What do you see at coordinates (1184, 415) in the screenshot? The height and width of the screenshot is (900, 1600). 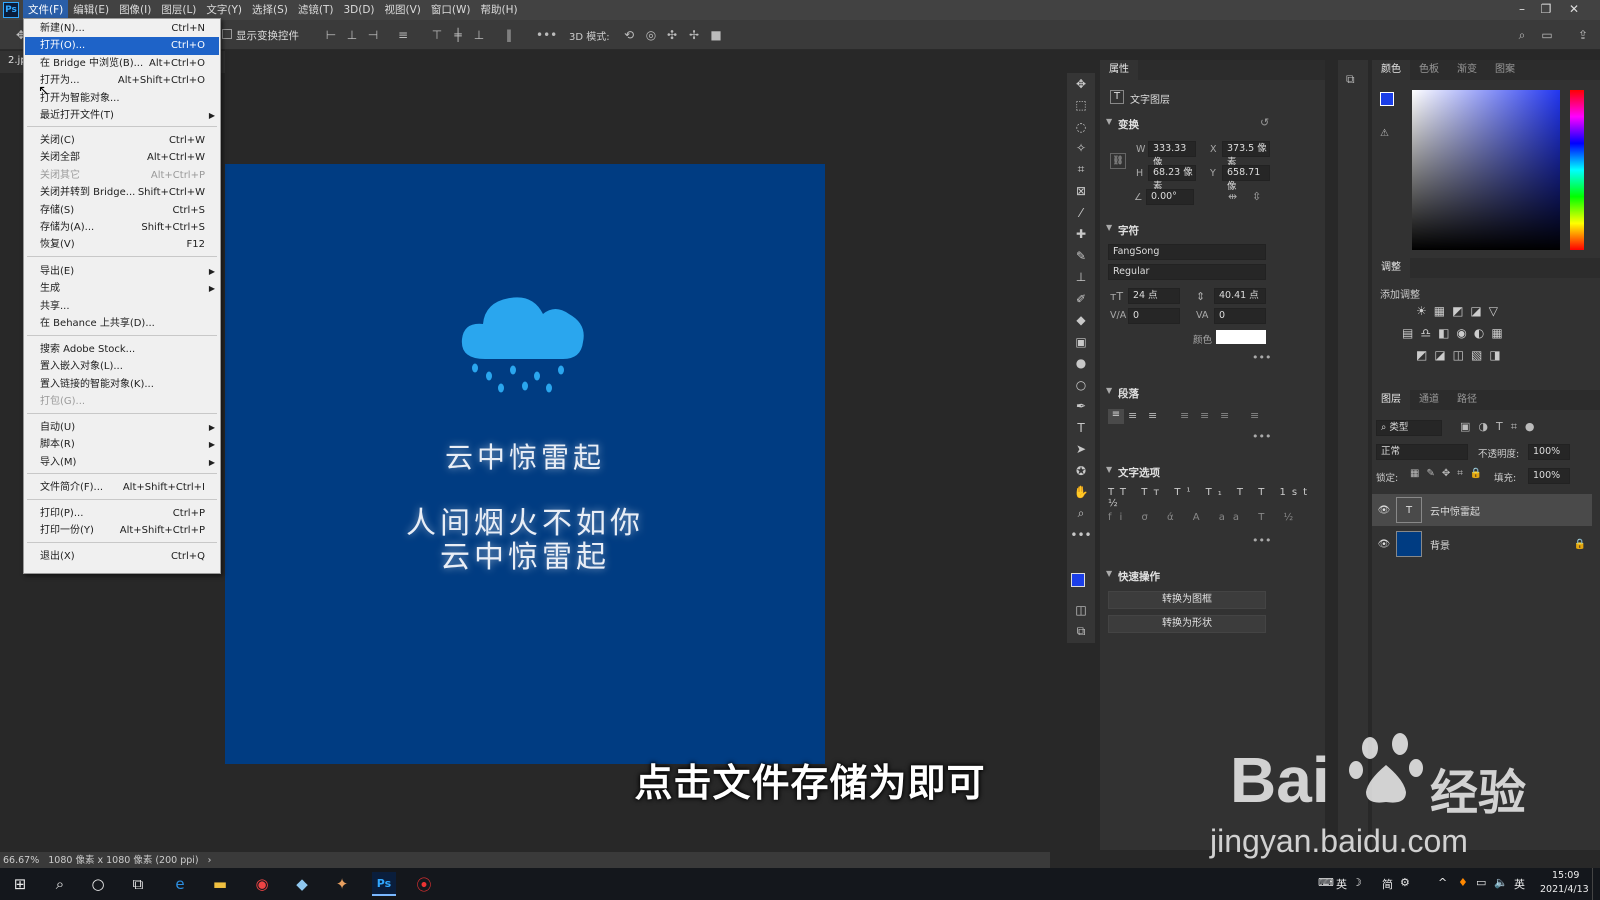 I see `justify-left-icon: ≡` at bounding box center [1184, 415].